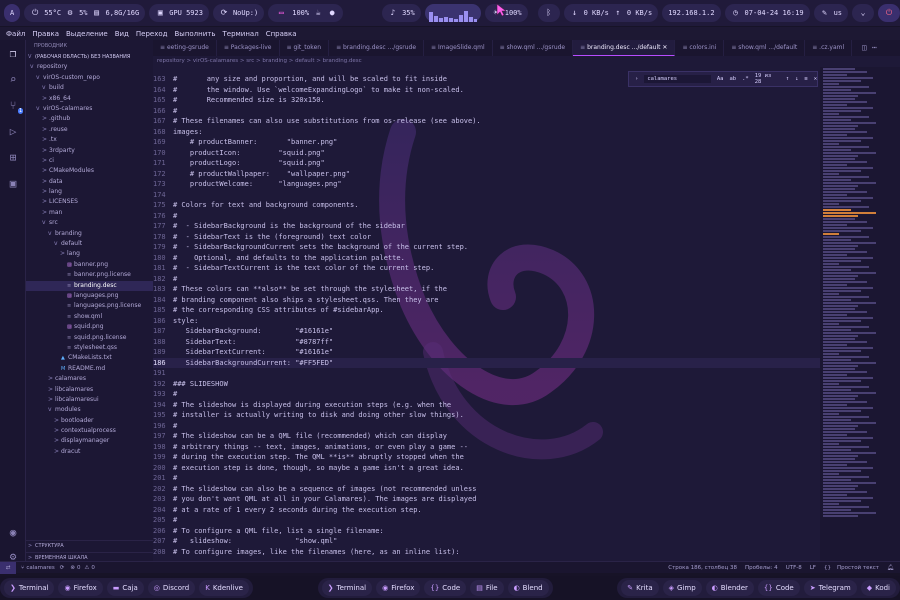 This screenshot has width=900, height=600. What do you see at coordinates (624, 48) in the screenshot?
I see `editor-tab: ≡ branding.desc .../default ✕` at bounding box center [624, 48].